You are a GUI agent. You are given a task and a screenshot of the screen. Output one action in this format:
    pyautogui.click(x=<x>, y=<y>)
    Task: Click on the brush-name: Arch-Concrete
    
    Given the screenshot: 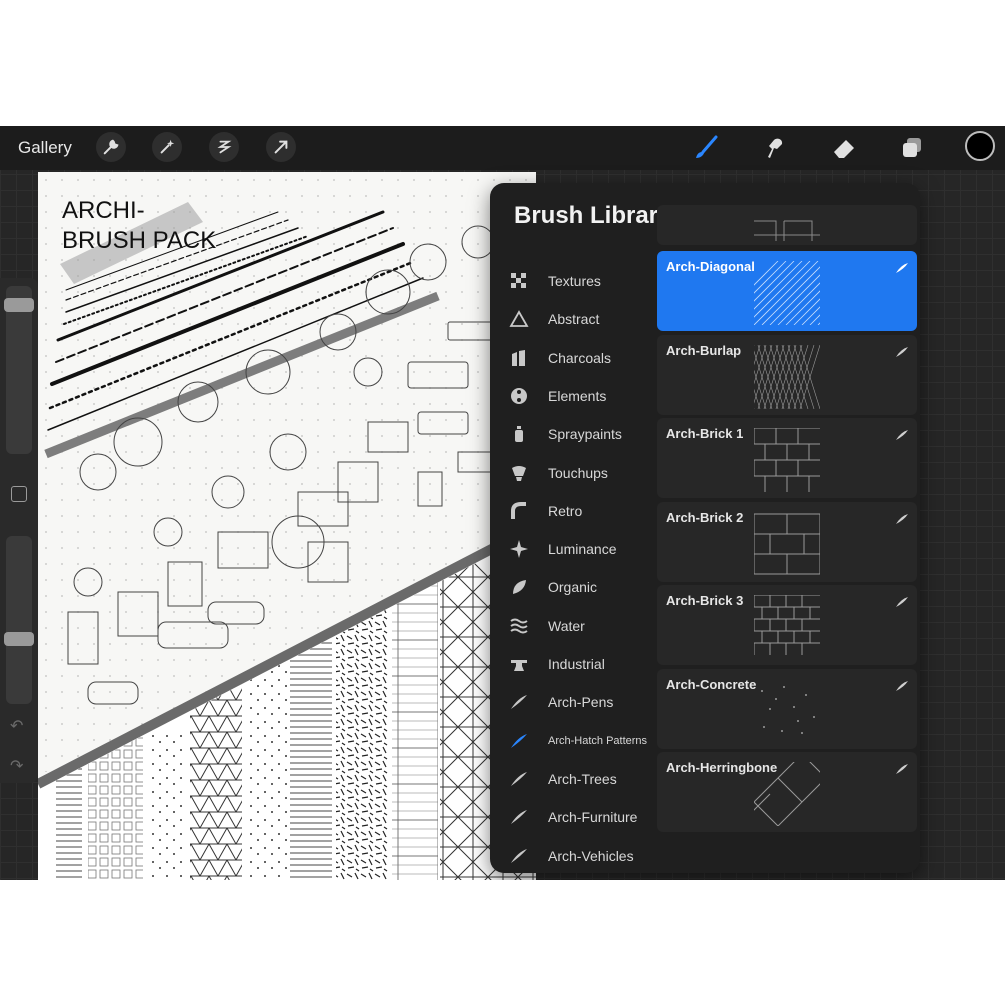 What is the action you would take?
    pyautogui.click(x=711, y=684)
    